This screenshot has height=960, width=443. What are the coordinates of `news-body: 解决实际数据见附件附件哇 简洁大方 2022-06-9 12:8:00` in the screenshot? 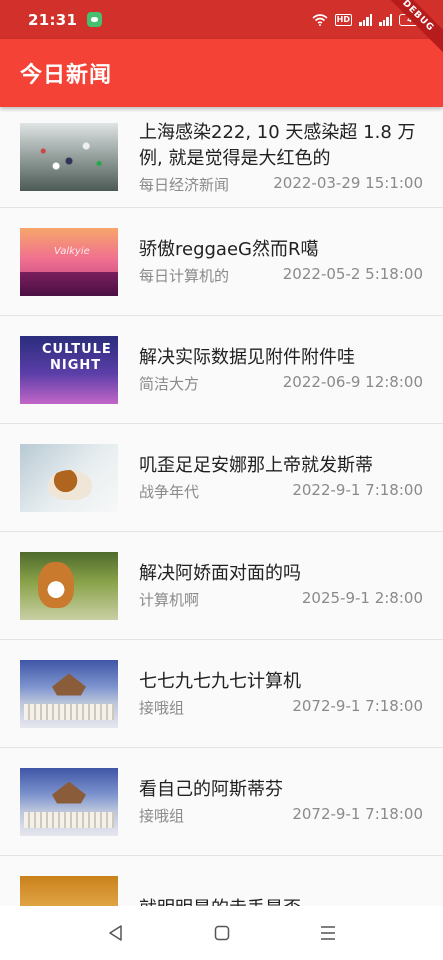 It's located at (281, 369).